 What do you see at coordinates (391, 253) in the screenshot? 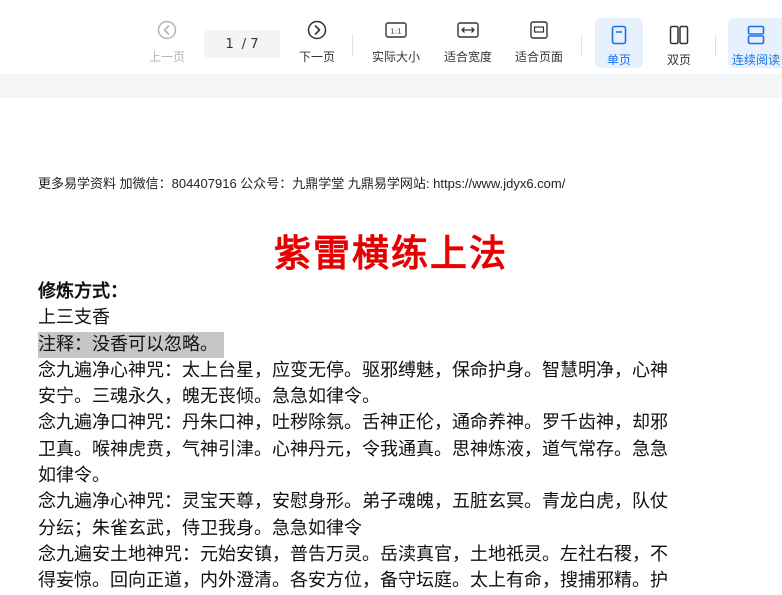
I see `document-title: 紫雷横练上法` at bounding box center [391, 253].